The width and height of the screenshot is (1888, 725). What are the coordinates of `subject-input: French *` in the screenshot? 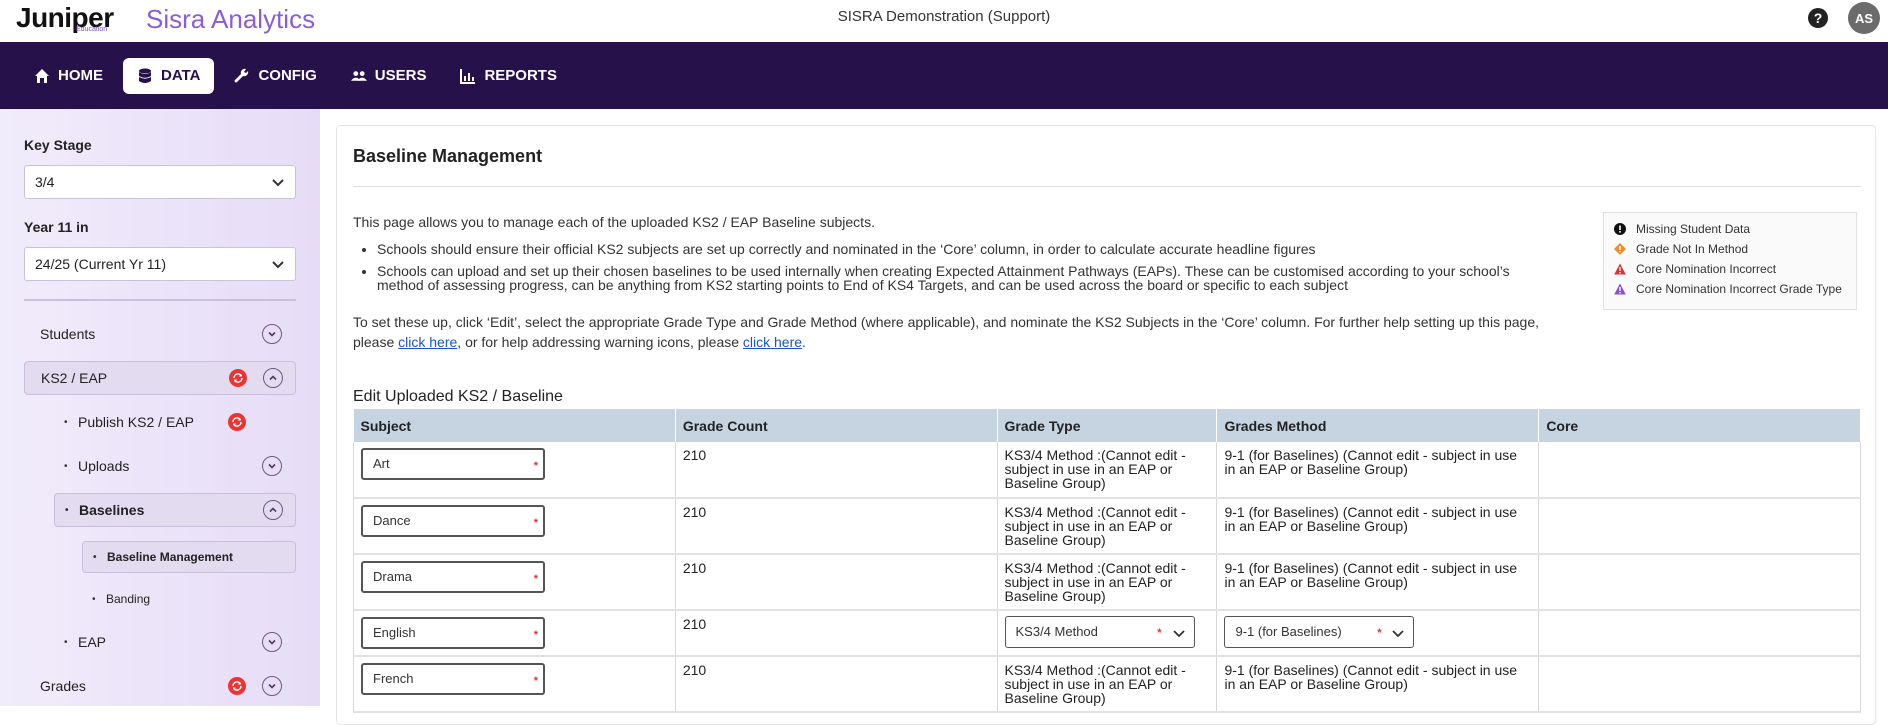 It's located at (453, 679).